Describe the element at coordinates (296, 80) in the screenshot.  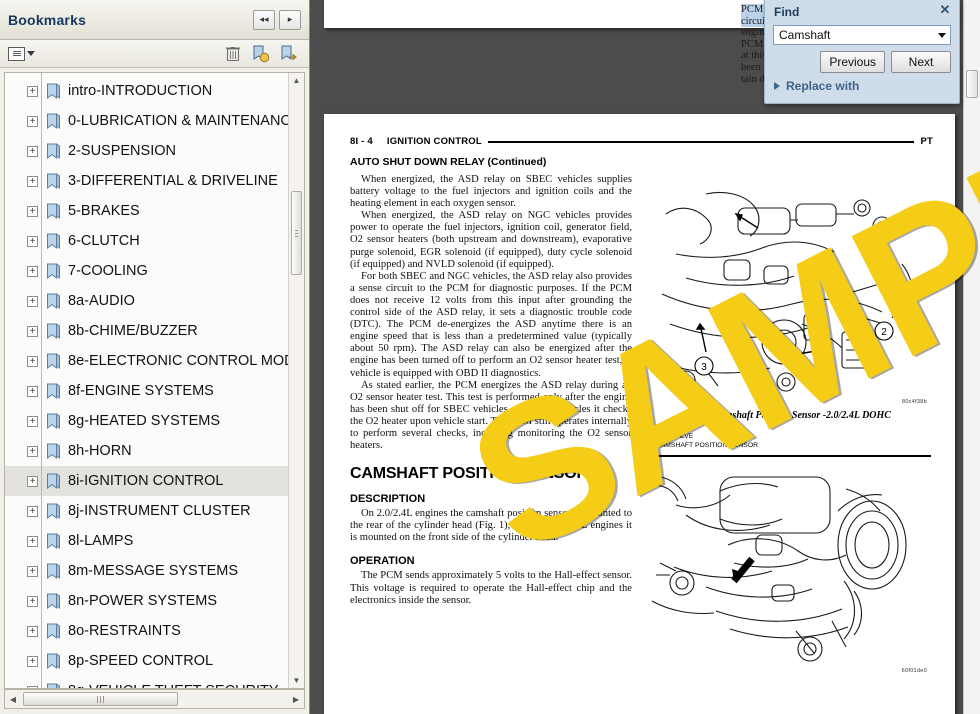
I see `scroll-up-arrow-icon: ▲` at that location.